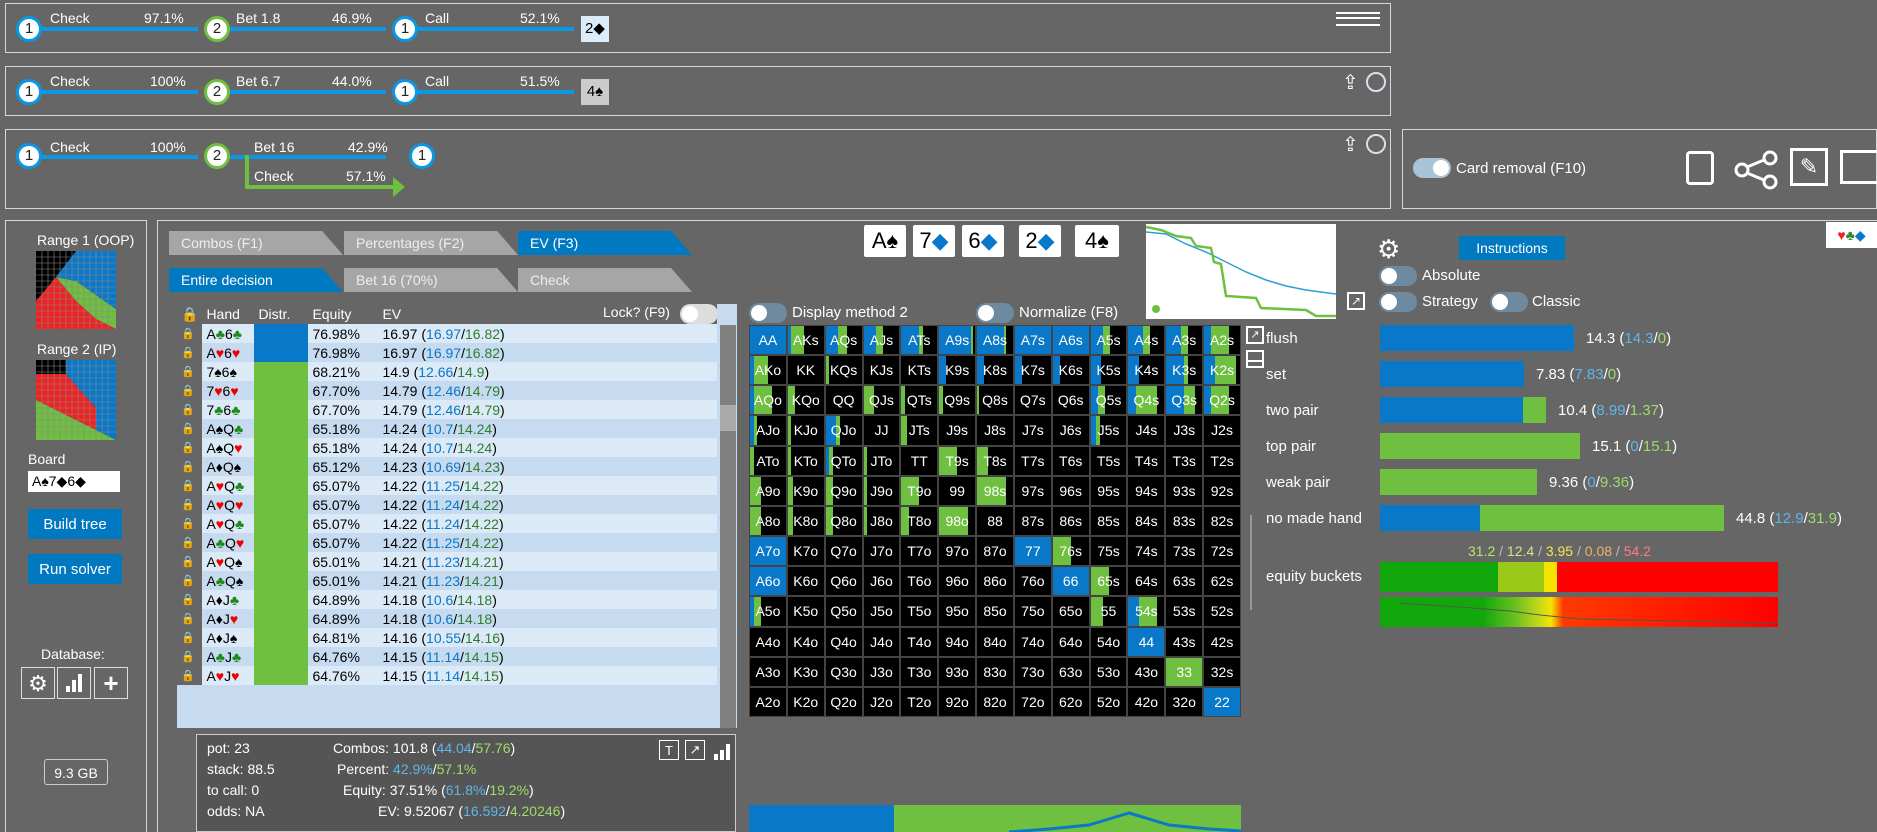 This screenshot has width=1877, height=832. What do you see at coordinates (1222, 521) in the screenshot?
I see `matrix-cell: 82s` at bounding box center [1222, 521].